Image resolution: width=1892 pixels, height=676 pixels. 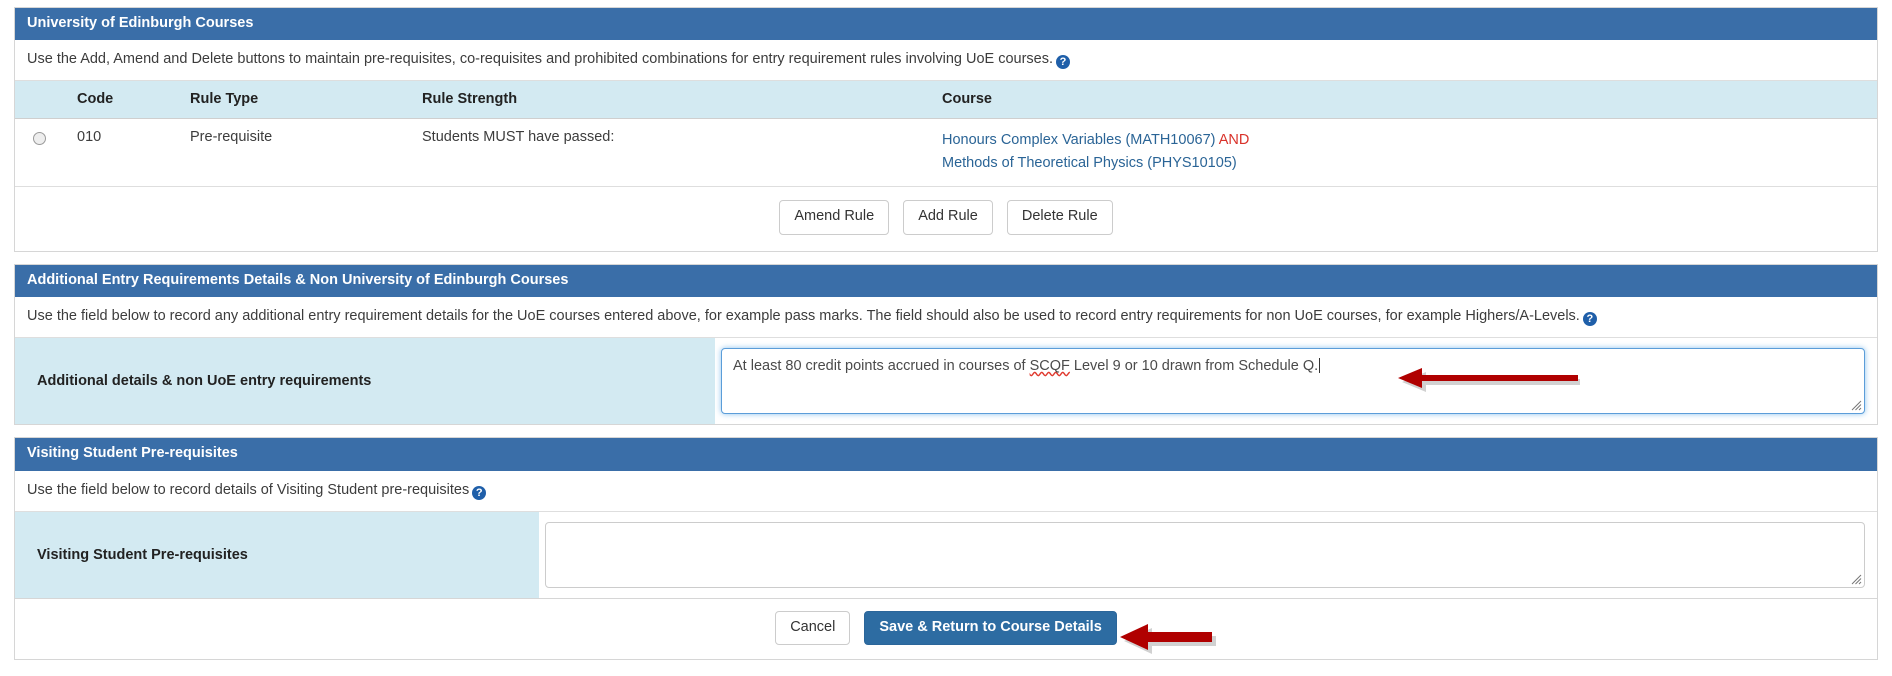 I want to click on rule-radio-button, so click(x=39, y=139).